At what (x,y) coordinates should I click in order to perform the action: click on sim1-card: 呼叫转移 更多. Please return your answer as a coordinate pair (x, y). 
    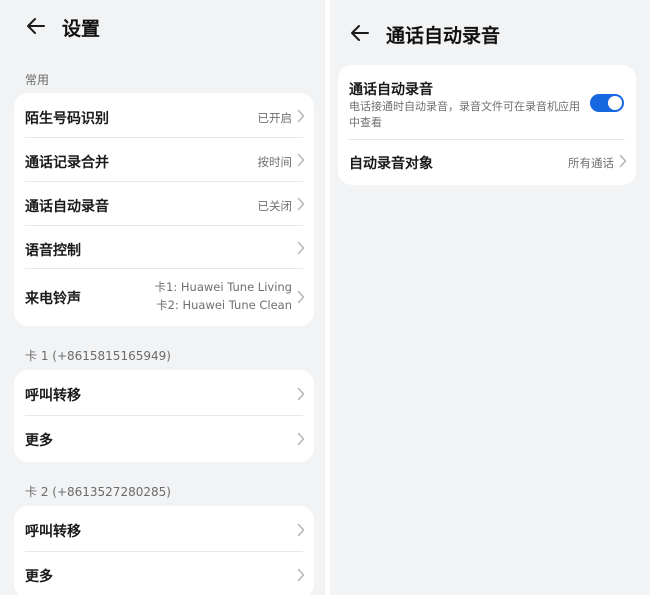
    Looking at the image, I should click on (164, 416).